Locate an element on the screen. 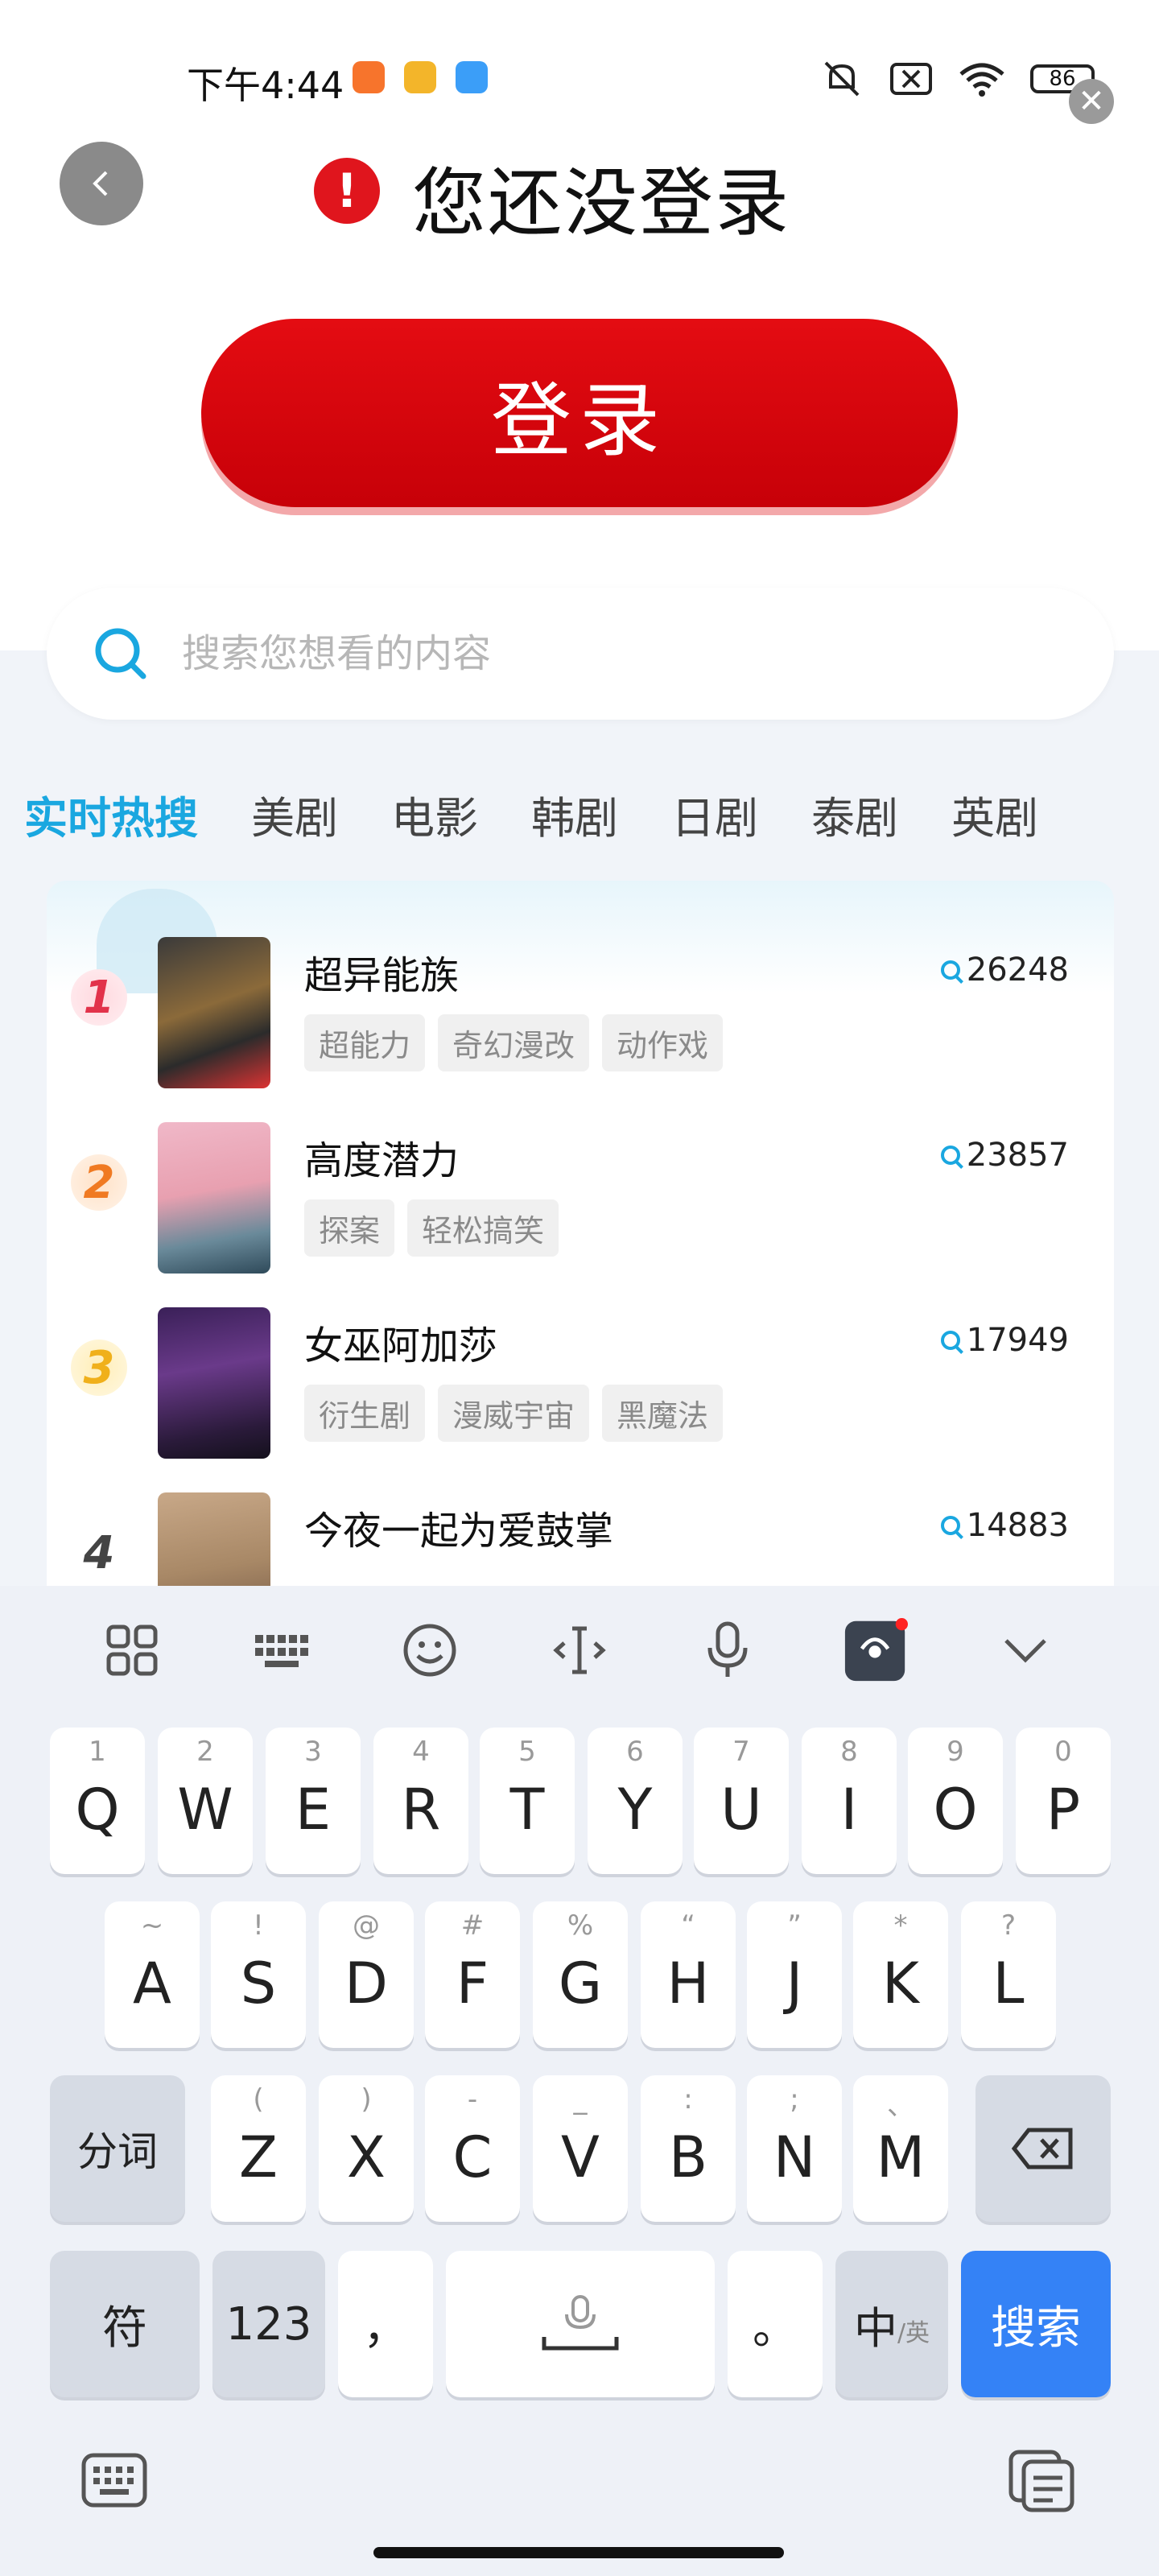  key-secondary: 1 is located at coordinates (97, 1752).